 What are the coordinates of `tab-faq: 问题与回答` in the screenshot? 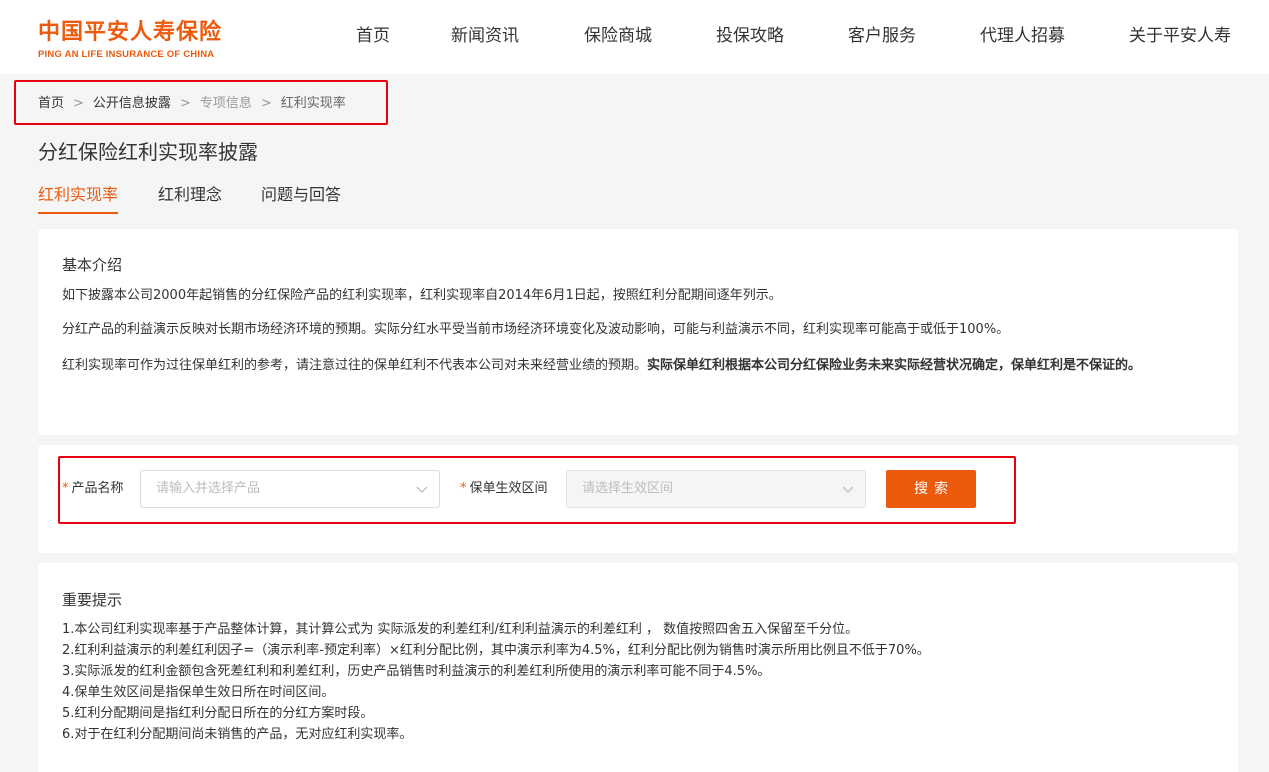 It's located at (301, 195).